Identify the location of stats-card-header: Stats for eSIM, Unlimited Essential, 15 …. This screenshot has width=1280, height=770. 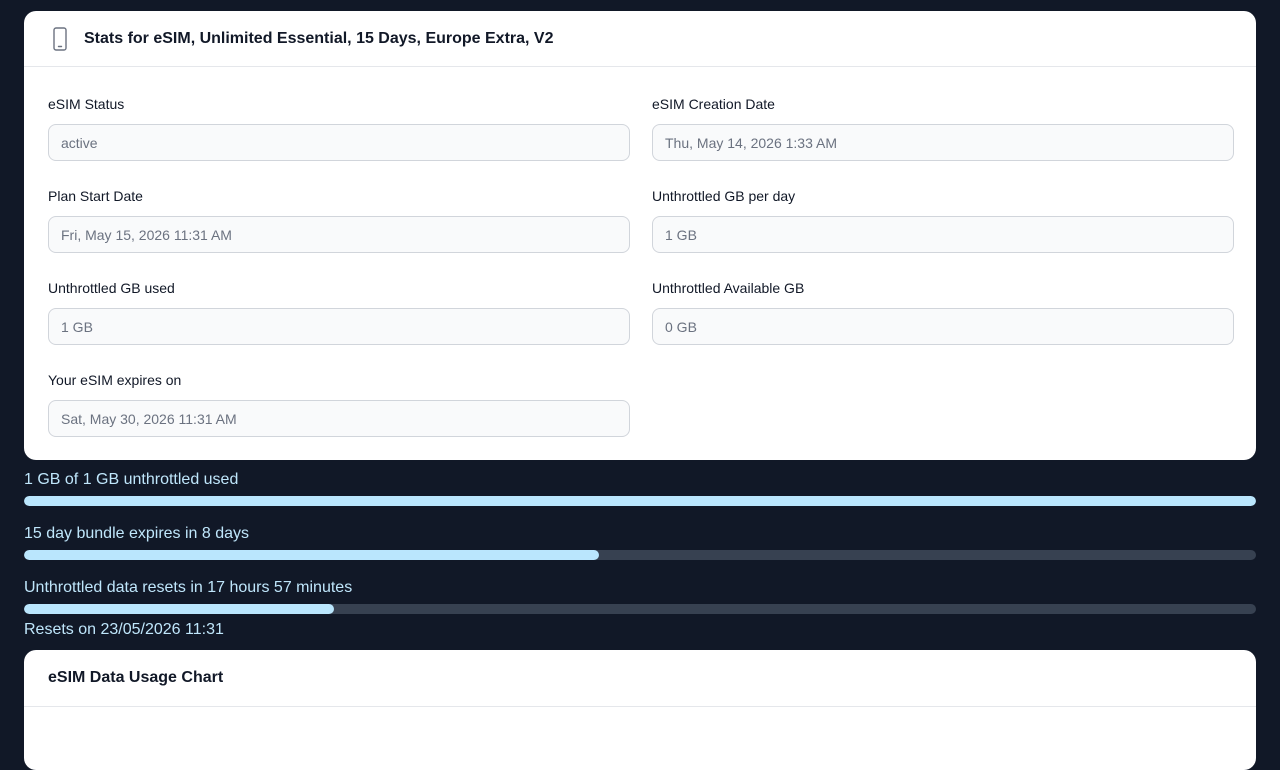
(640, 39).